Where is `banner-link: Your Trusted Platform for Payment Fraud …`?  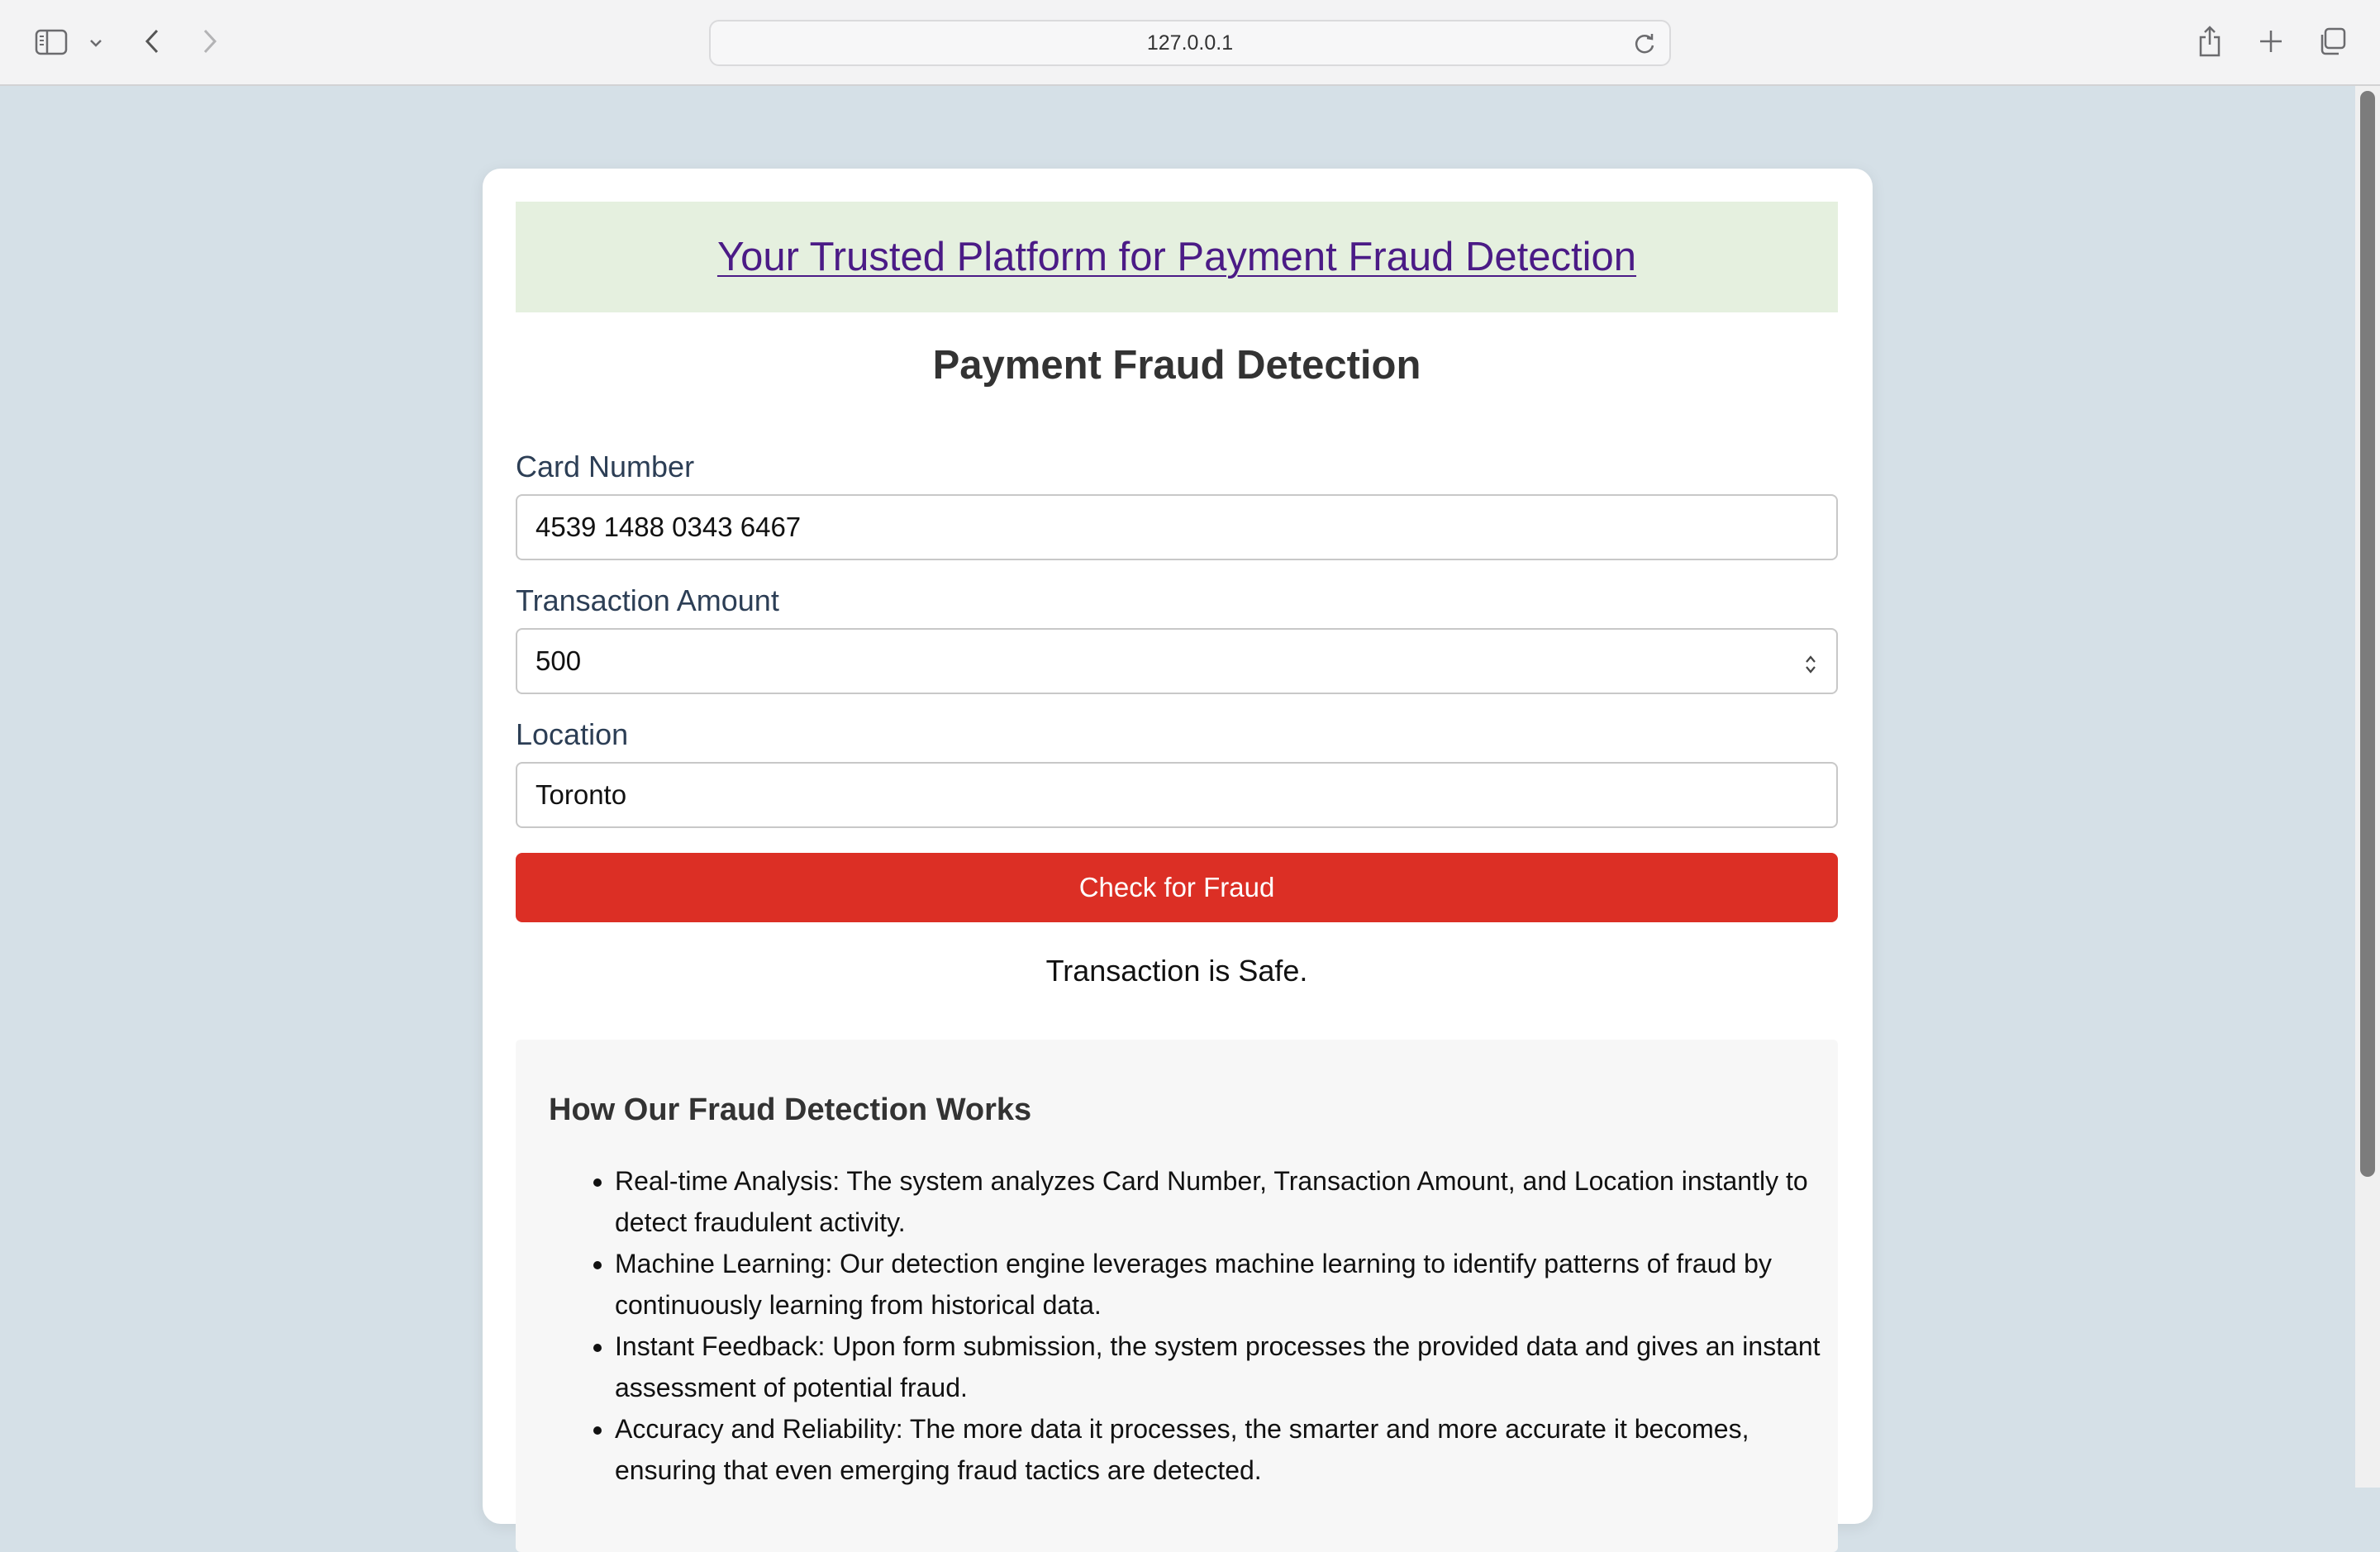 banner-link: Your Trusted Platform for Payment Fraud … is located at coordinates (1176, 257).